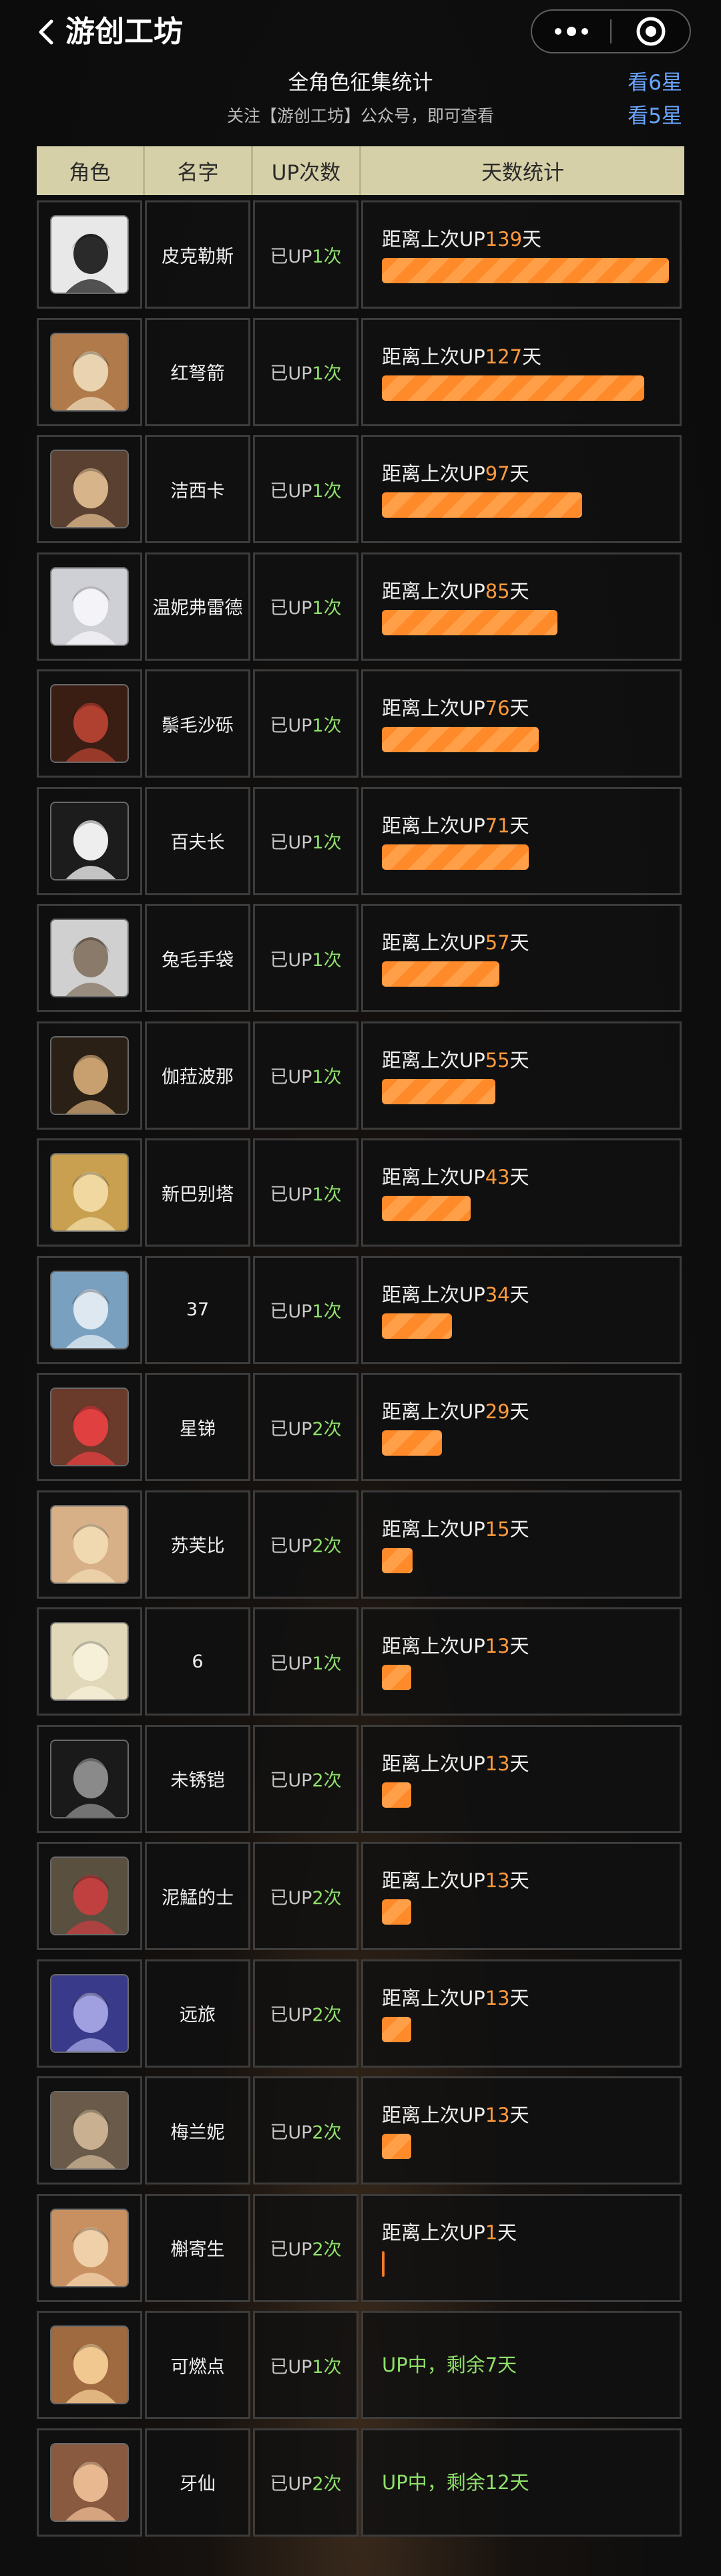 This screenshot has height=2576, width=721. Describe the element at coordinates (521, 1192) in the screenshot. I see `day-stats: 距离上次UP43天` at that location.